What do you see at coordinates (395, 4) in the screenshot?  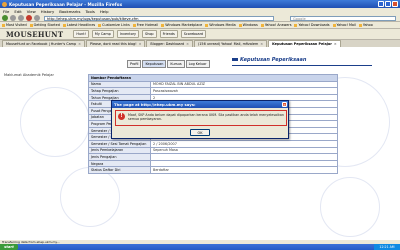 I see `close-window-button` at bounding box center [395, 4].